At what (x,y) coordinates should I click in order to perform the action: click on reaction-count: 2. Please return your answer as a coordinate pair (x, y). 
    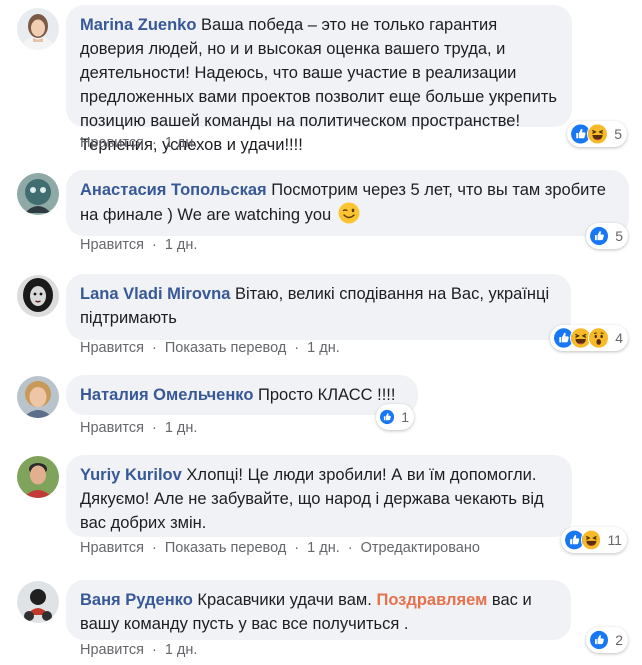
    Looking at the image, I should click on (619, 640).